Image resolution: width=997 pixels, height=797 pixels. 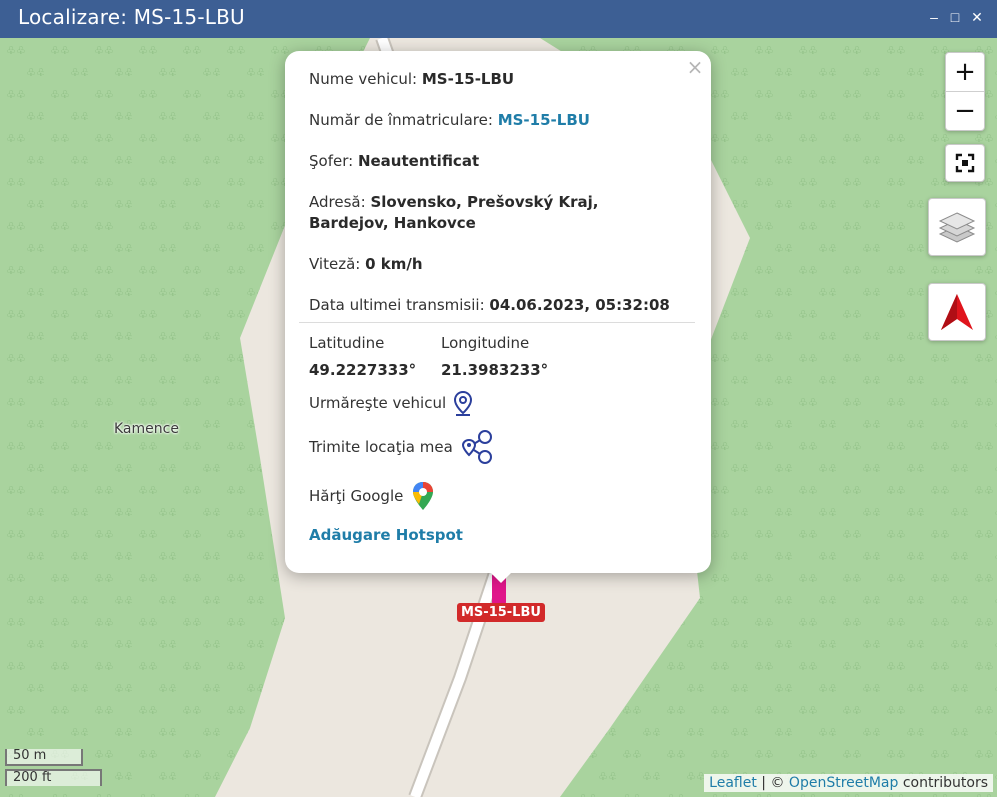 I want to click on north-arrow-button, so click(x=957, y=312).